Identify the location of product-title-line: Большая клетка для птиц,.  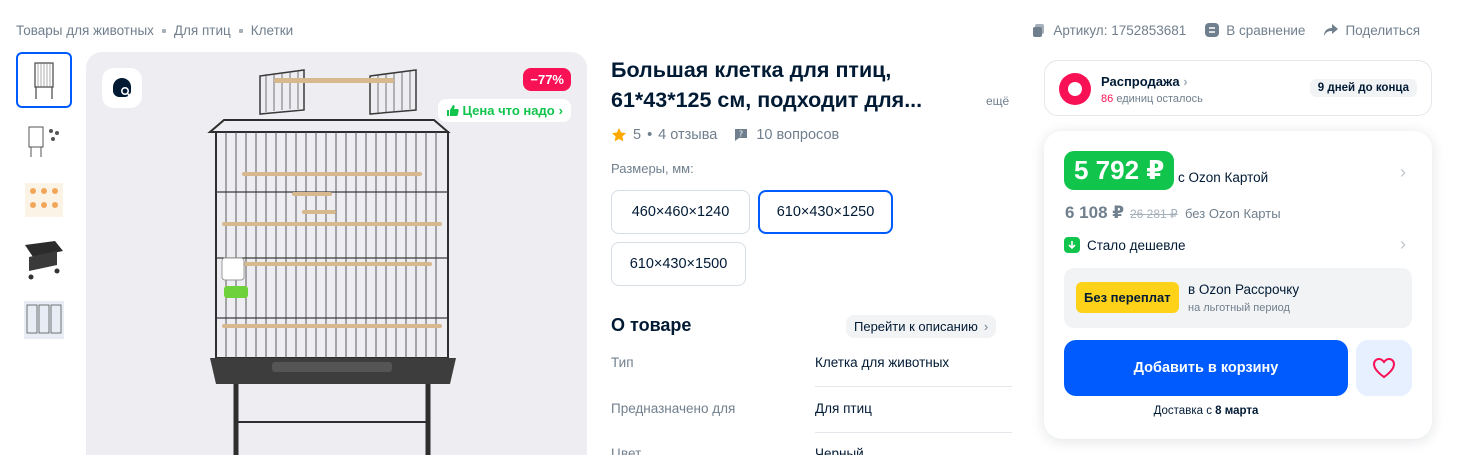
(751, 70).